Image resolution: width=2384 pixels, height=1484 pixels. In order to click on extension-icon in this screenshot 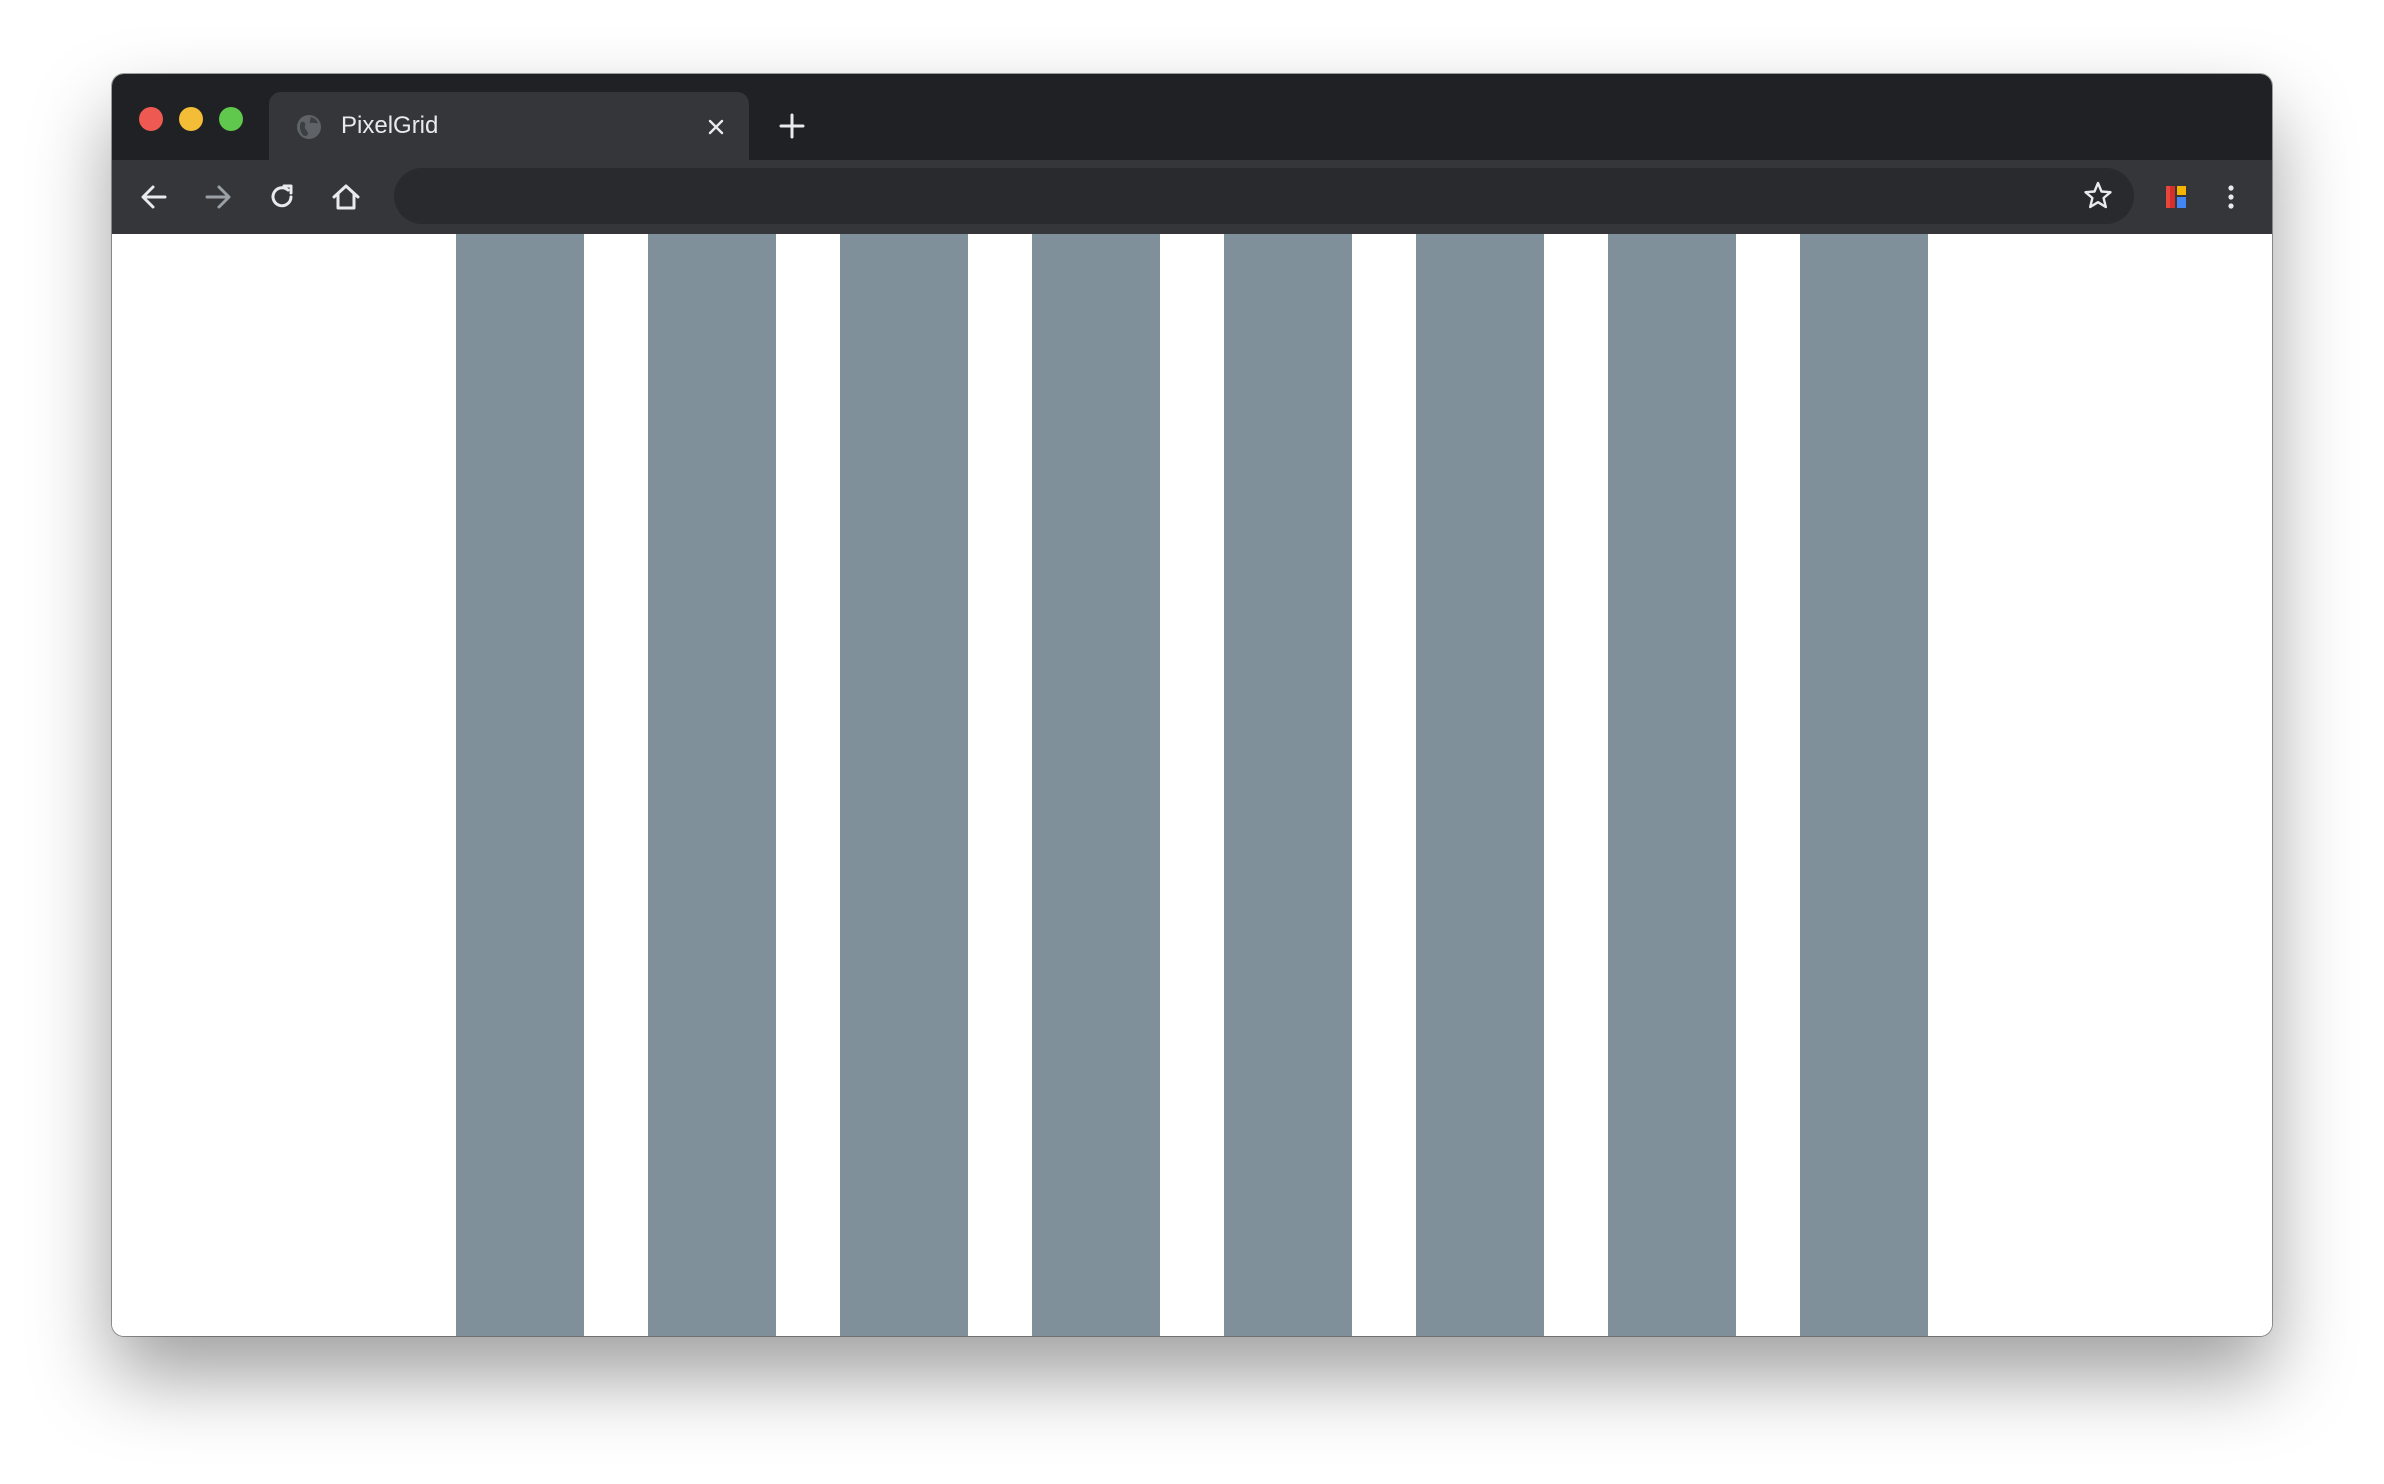, I will do `click(2177, 197)`.